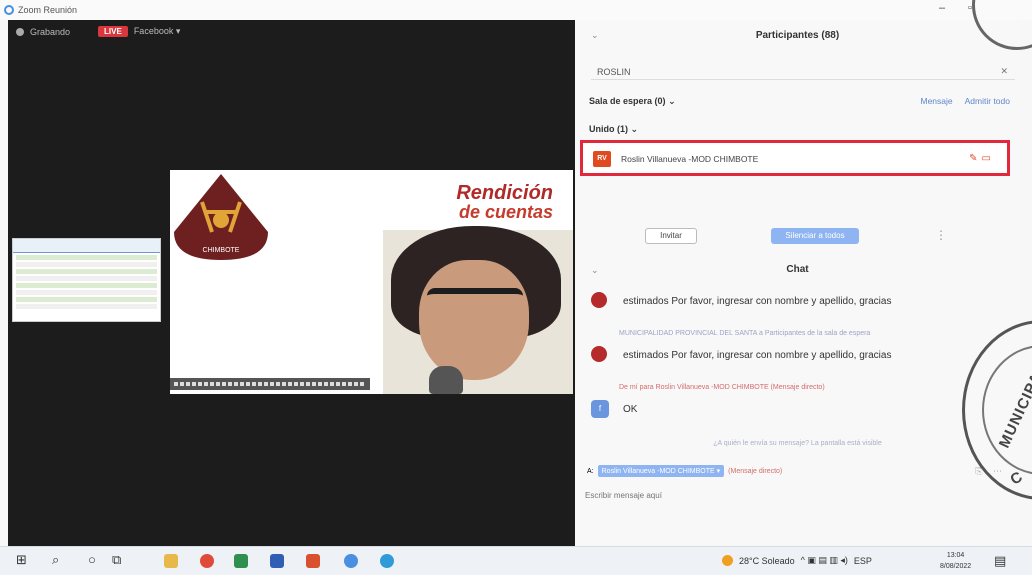  Describe the element at coordinates (956, 566) in the screenshot. I see `clock-date: 8/08/2022` at that location.